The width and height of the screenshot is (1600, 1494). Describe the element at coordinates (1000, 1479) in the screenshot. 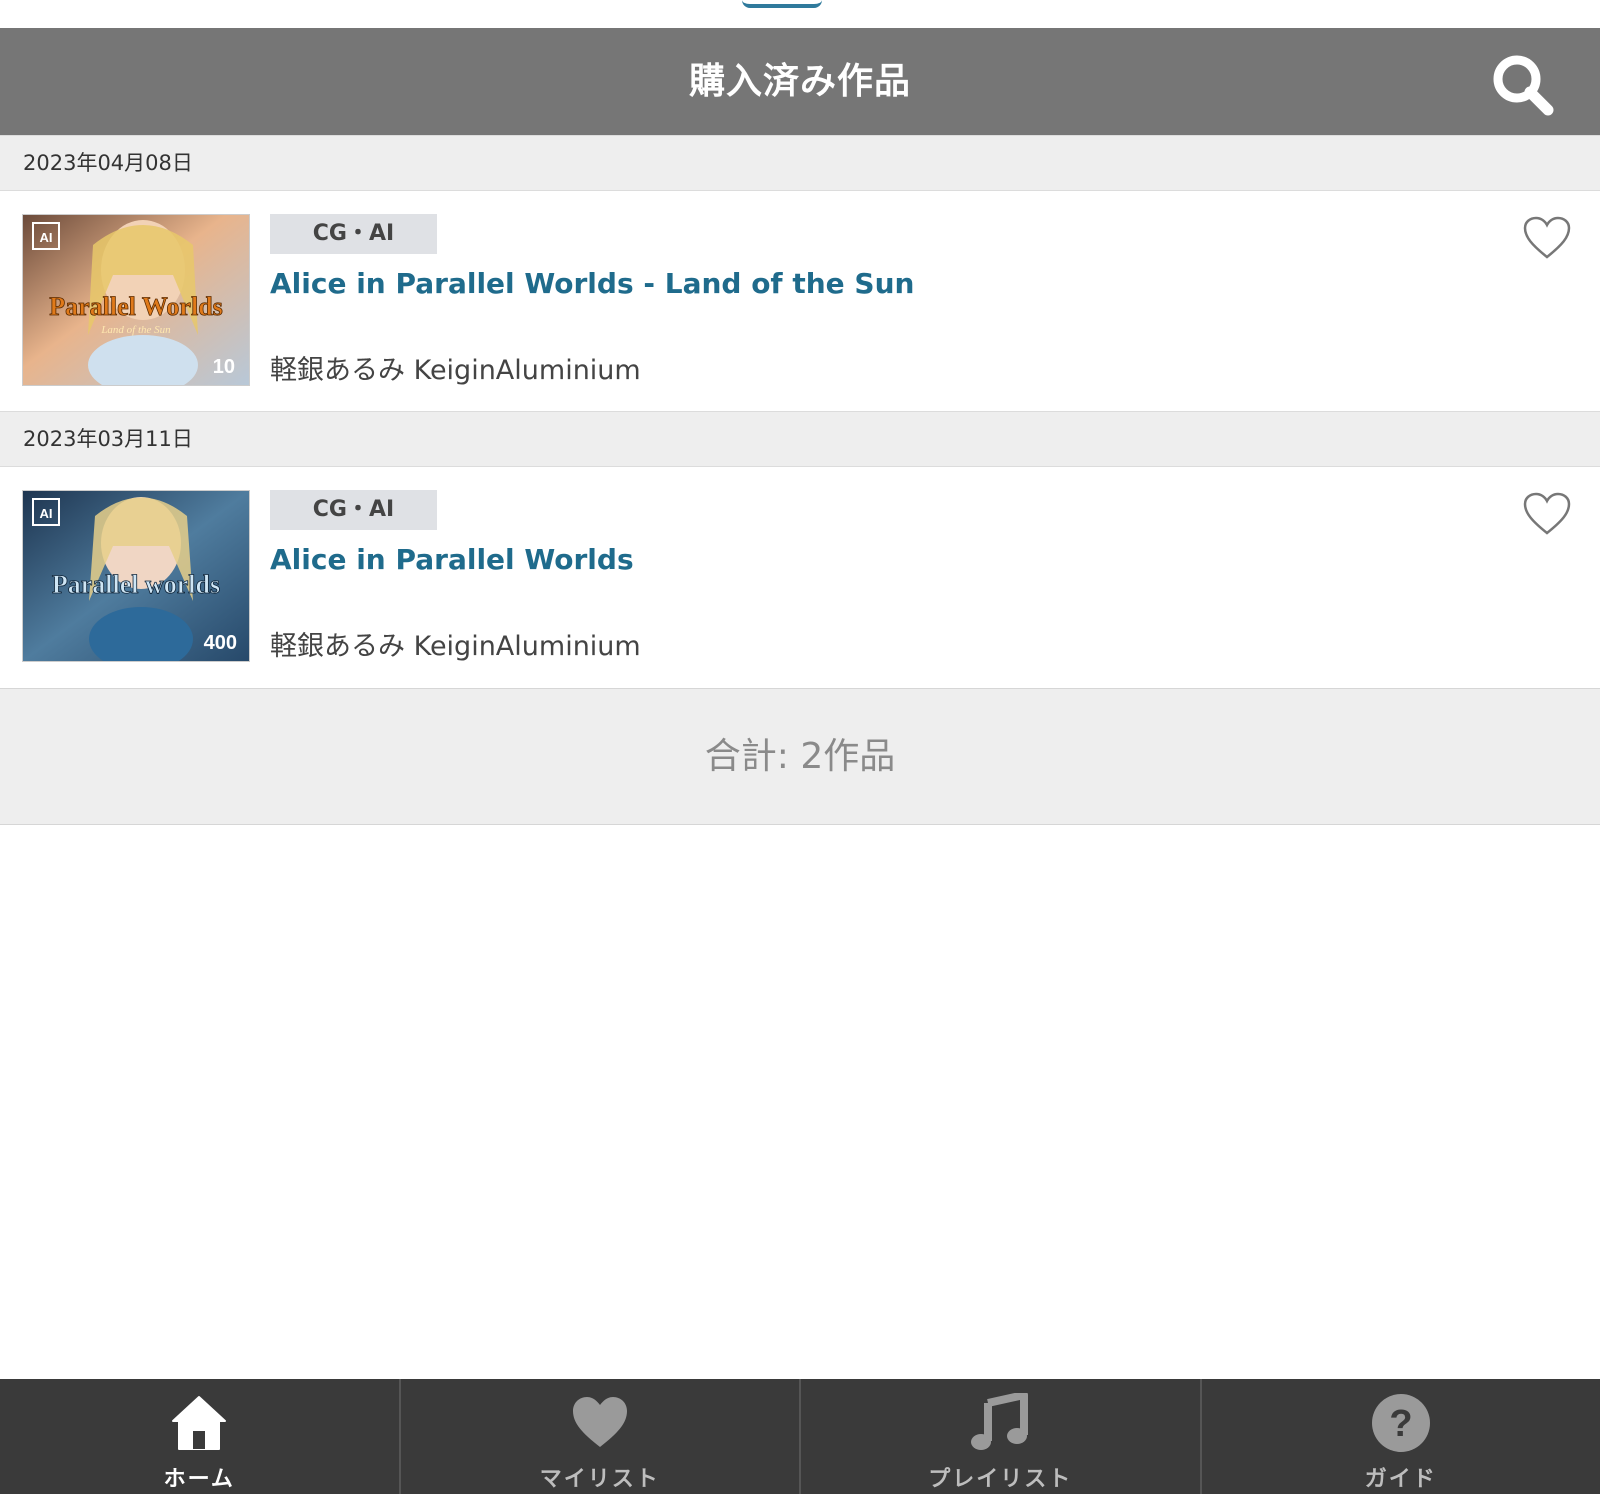

I see `tab-label: プレイリスト` at that location.